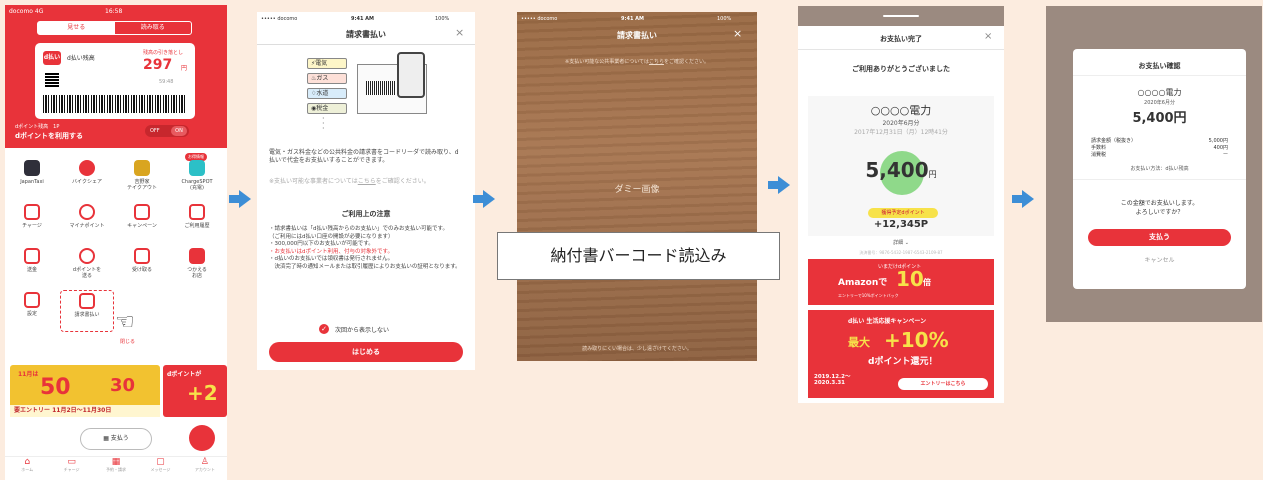 The width and height of the screenshot is (1263, 480). Describe the element at coordinates (71, 468) in the screenshot. I see `tab-charge: ▭ チャージ` at that location.